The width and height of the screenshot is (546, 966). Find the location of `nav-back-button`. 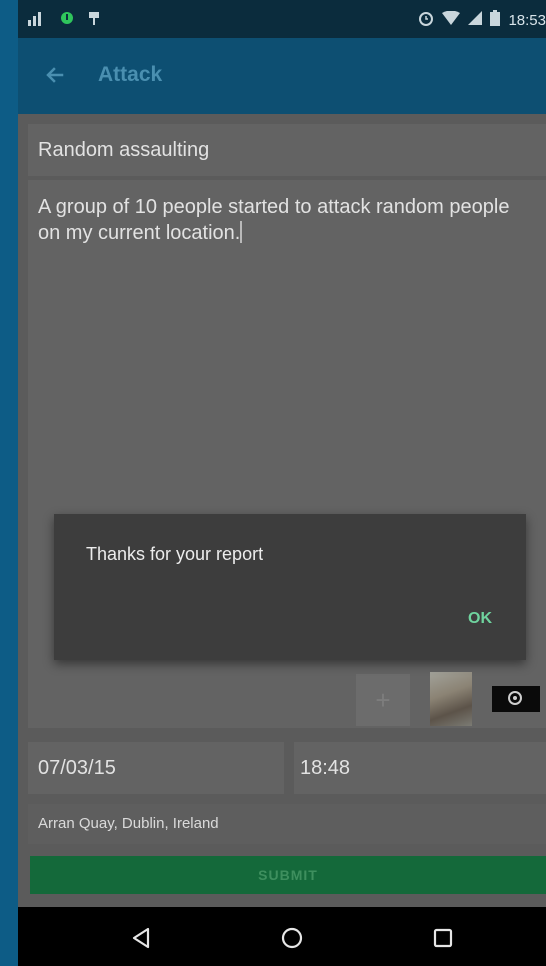

nav-back-button is located at coordinates (141, 938).